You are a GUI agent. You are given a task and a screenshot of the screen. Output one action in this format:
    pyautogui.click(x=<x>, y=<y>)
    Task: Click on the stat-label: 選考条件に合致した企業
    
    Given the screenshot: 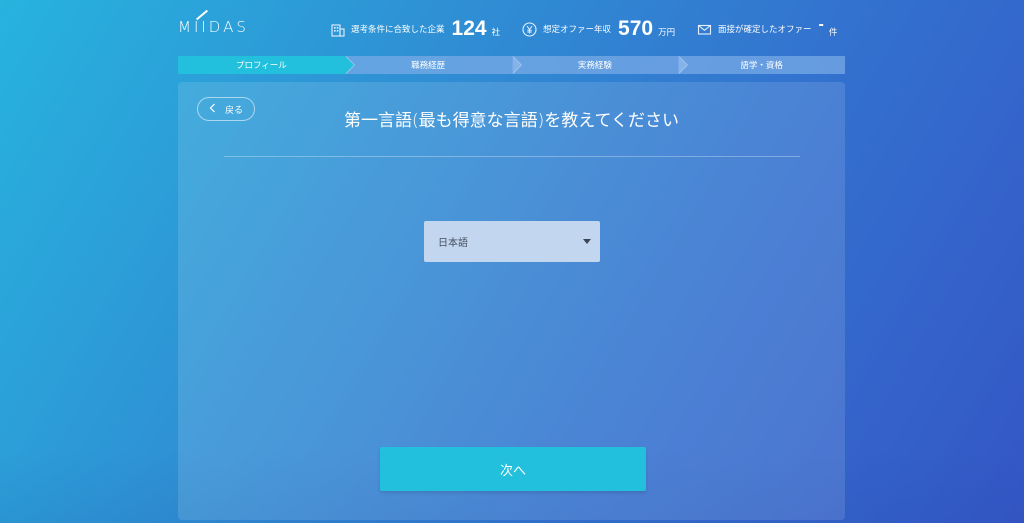 What is the action you would take?
    pyautogui.click(x=398, y=30)
    